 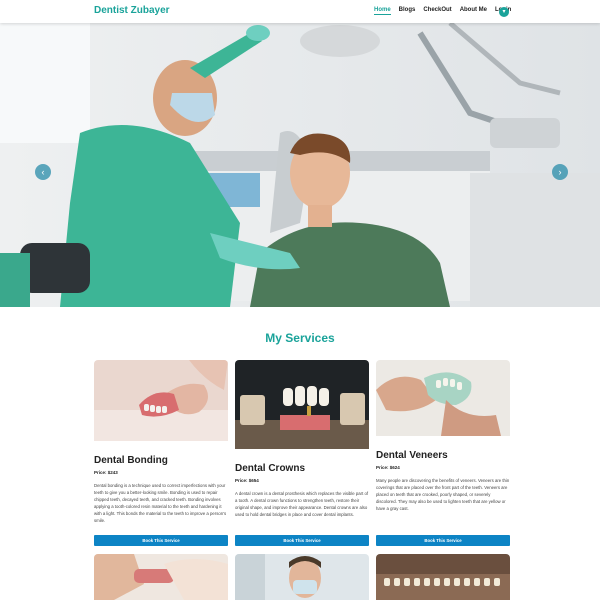 I want to click on service-price: Price: $243, so click(x=106, y=472).